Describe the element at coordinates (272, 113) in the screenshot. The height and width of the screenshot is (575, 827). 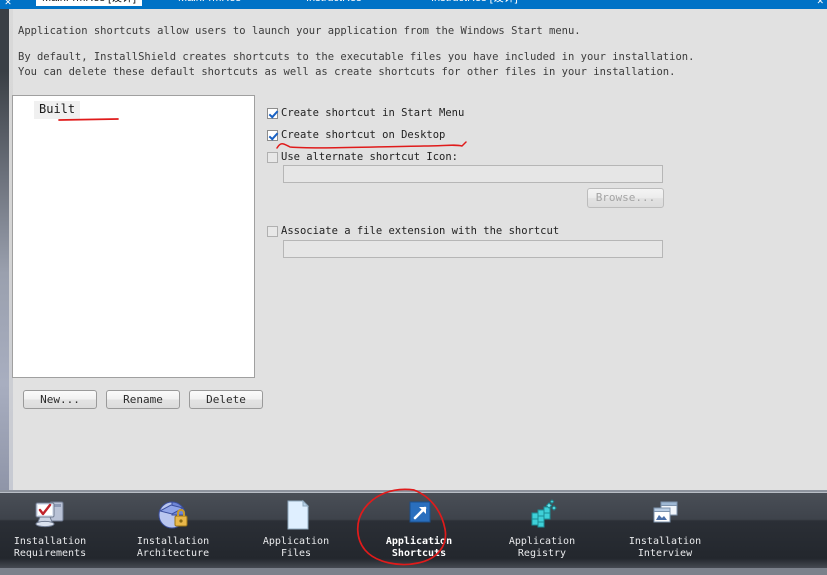
I see `create-shortcut-start-menu-checkbox` at that location.